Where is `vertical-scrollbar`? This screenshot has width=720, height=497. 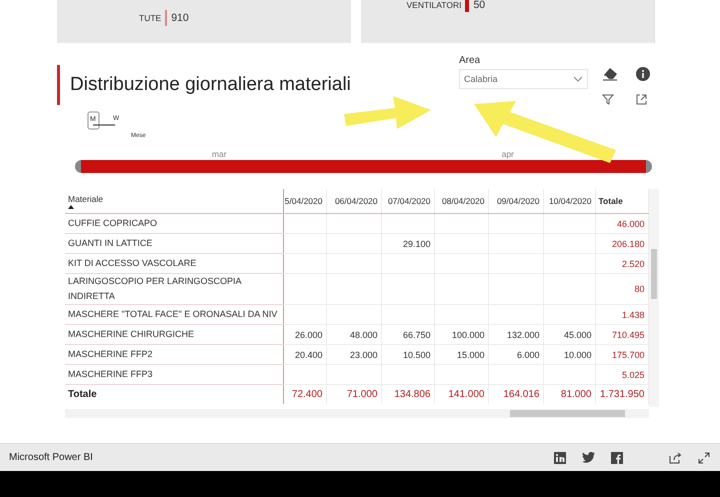 vertical-scrollbar is located at coordinates (654, 298).